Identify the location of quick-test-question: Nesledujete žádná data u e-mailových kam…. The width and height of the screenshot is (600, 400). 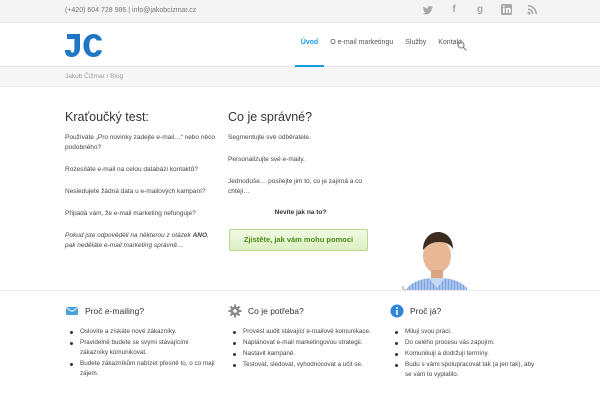
(135, 191).